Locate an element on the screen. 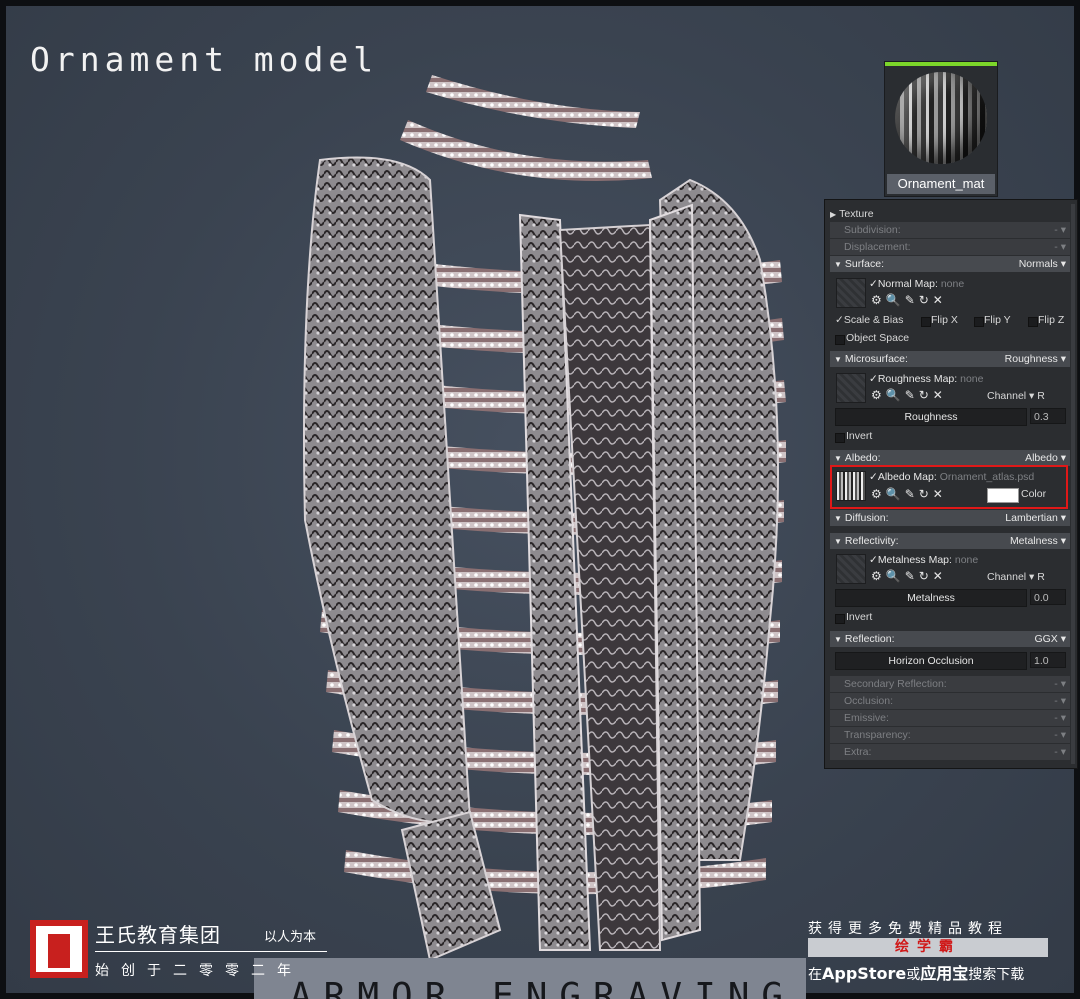 The width and height of the screenshot is (1080, 999). collapse-arrow-icon: ▼ is located at coordinates (838, 264).